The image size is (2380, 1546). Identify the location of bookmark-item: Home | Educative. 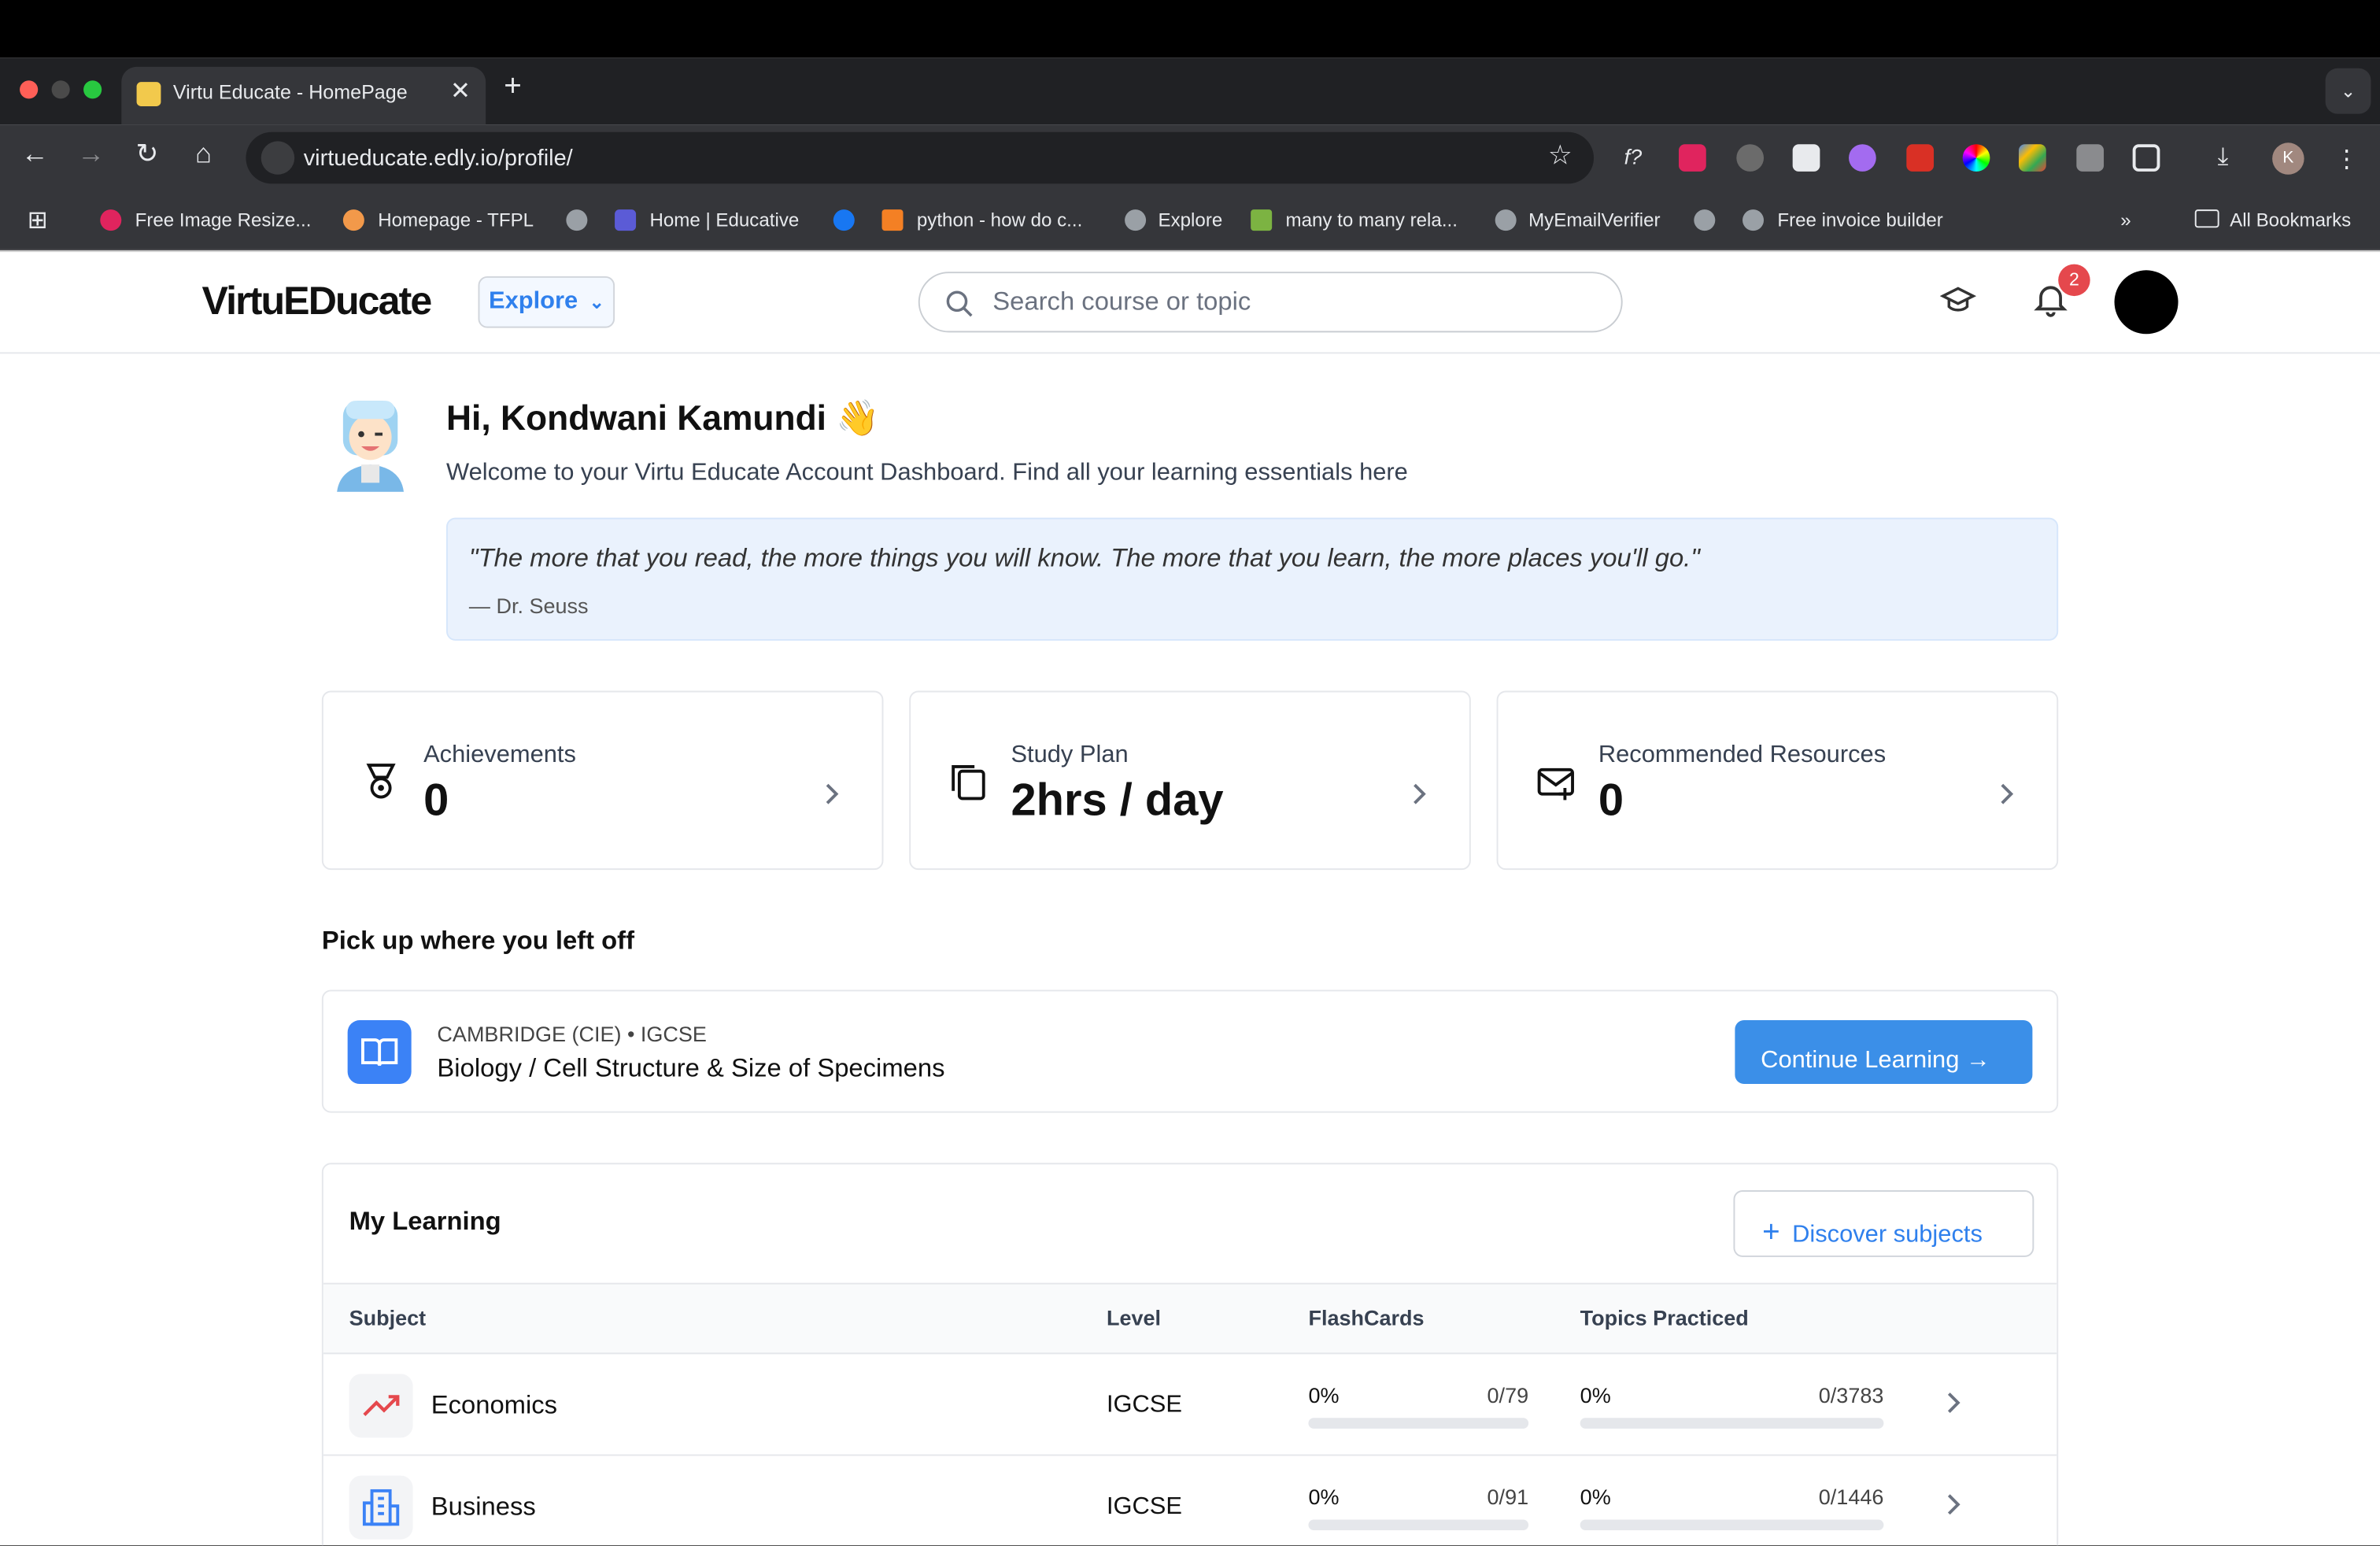
(724, 220).